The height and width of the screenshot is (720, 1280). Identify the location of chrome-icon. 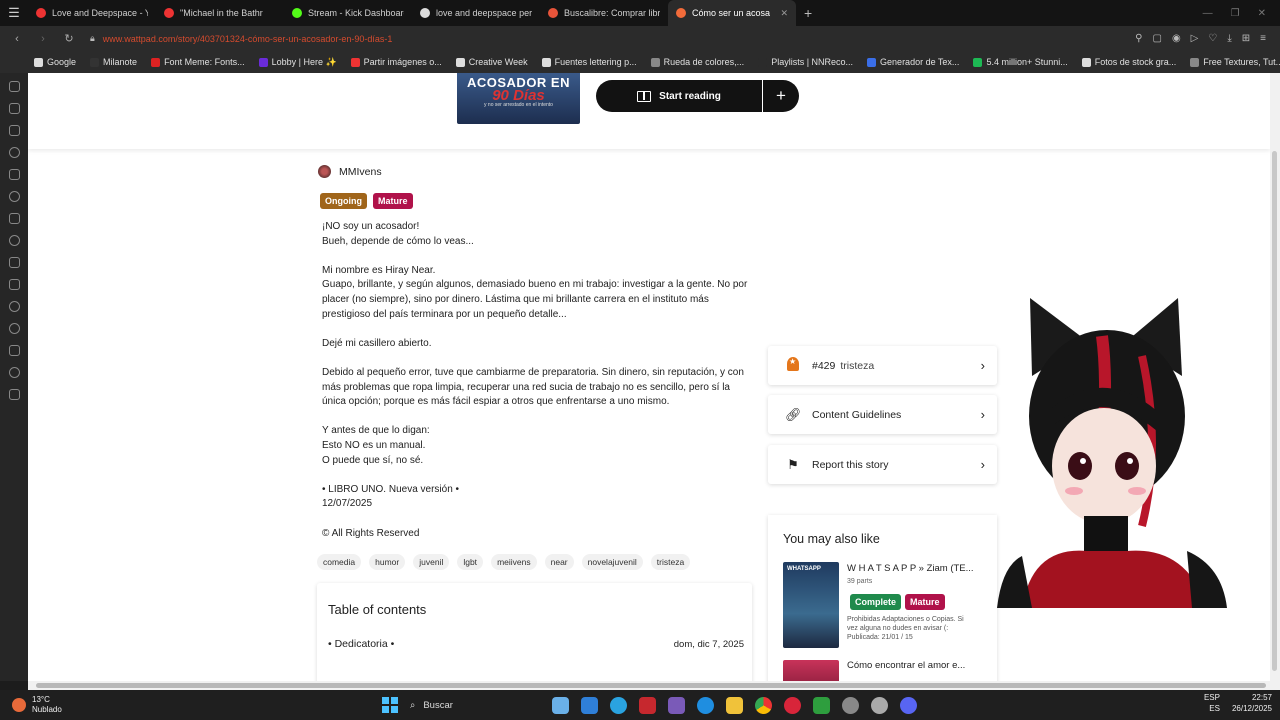
(763, 705).